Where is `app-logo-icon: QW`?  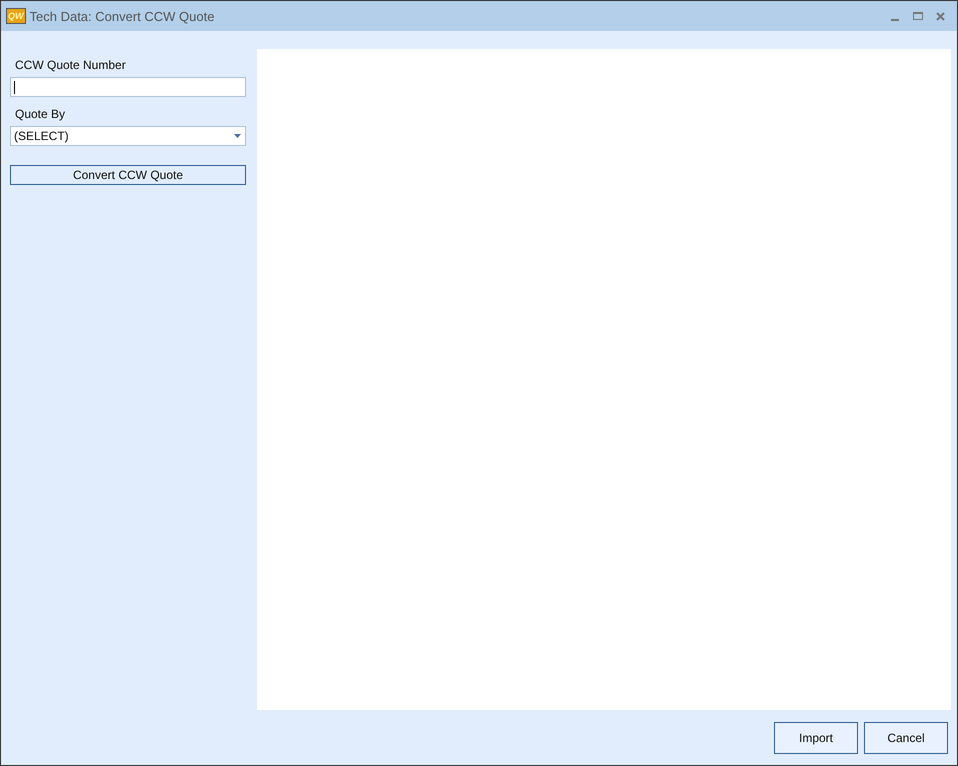 app-logo-icon: QW is located at coordinates (16, 16).